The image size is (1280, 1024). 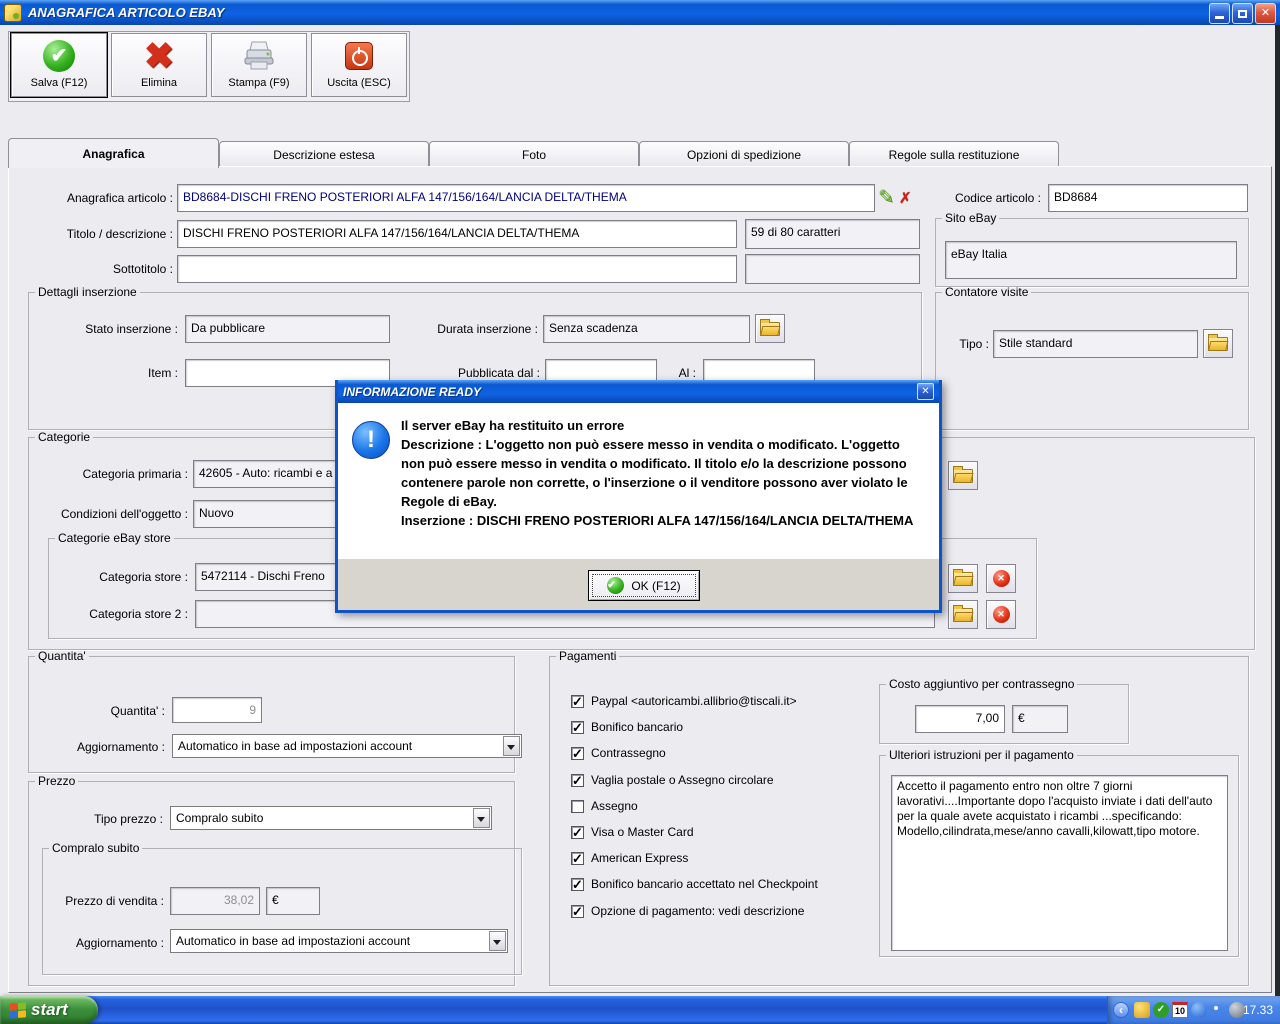 What do you see at coordinates (143, 577) in the screenshot?
I see `categoria-store-label: Categoria store :` at bounding box center [143, 577].